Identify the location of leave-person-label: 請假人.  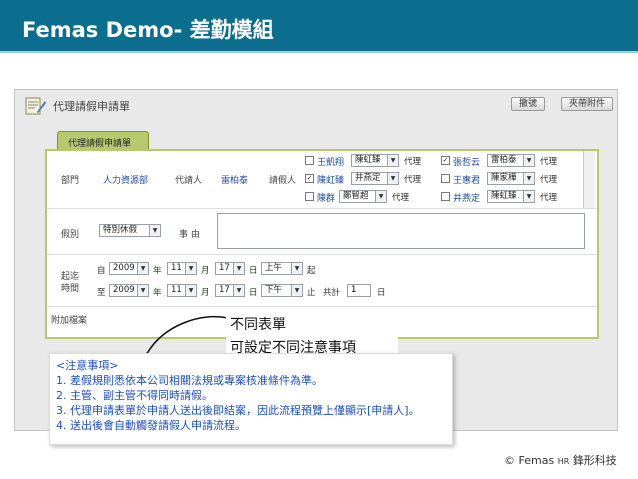
(283, 181).